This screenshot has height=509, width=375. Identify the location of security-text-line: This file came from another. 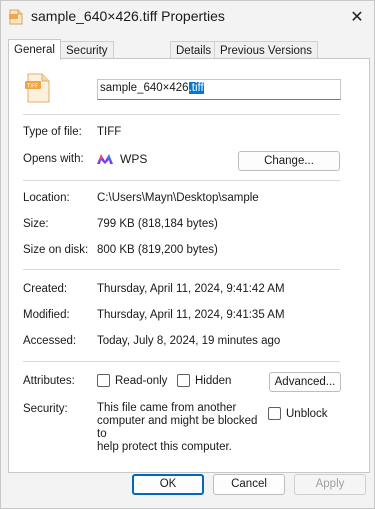
(167, 408).